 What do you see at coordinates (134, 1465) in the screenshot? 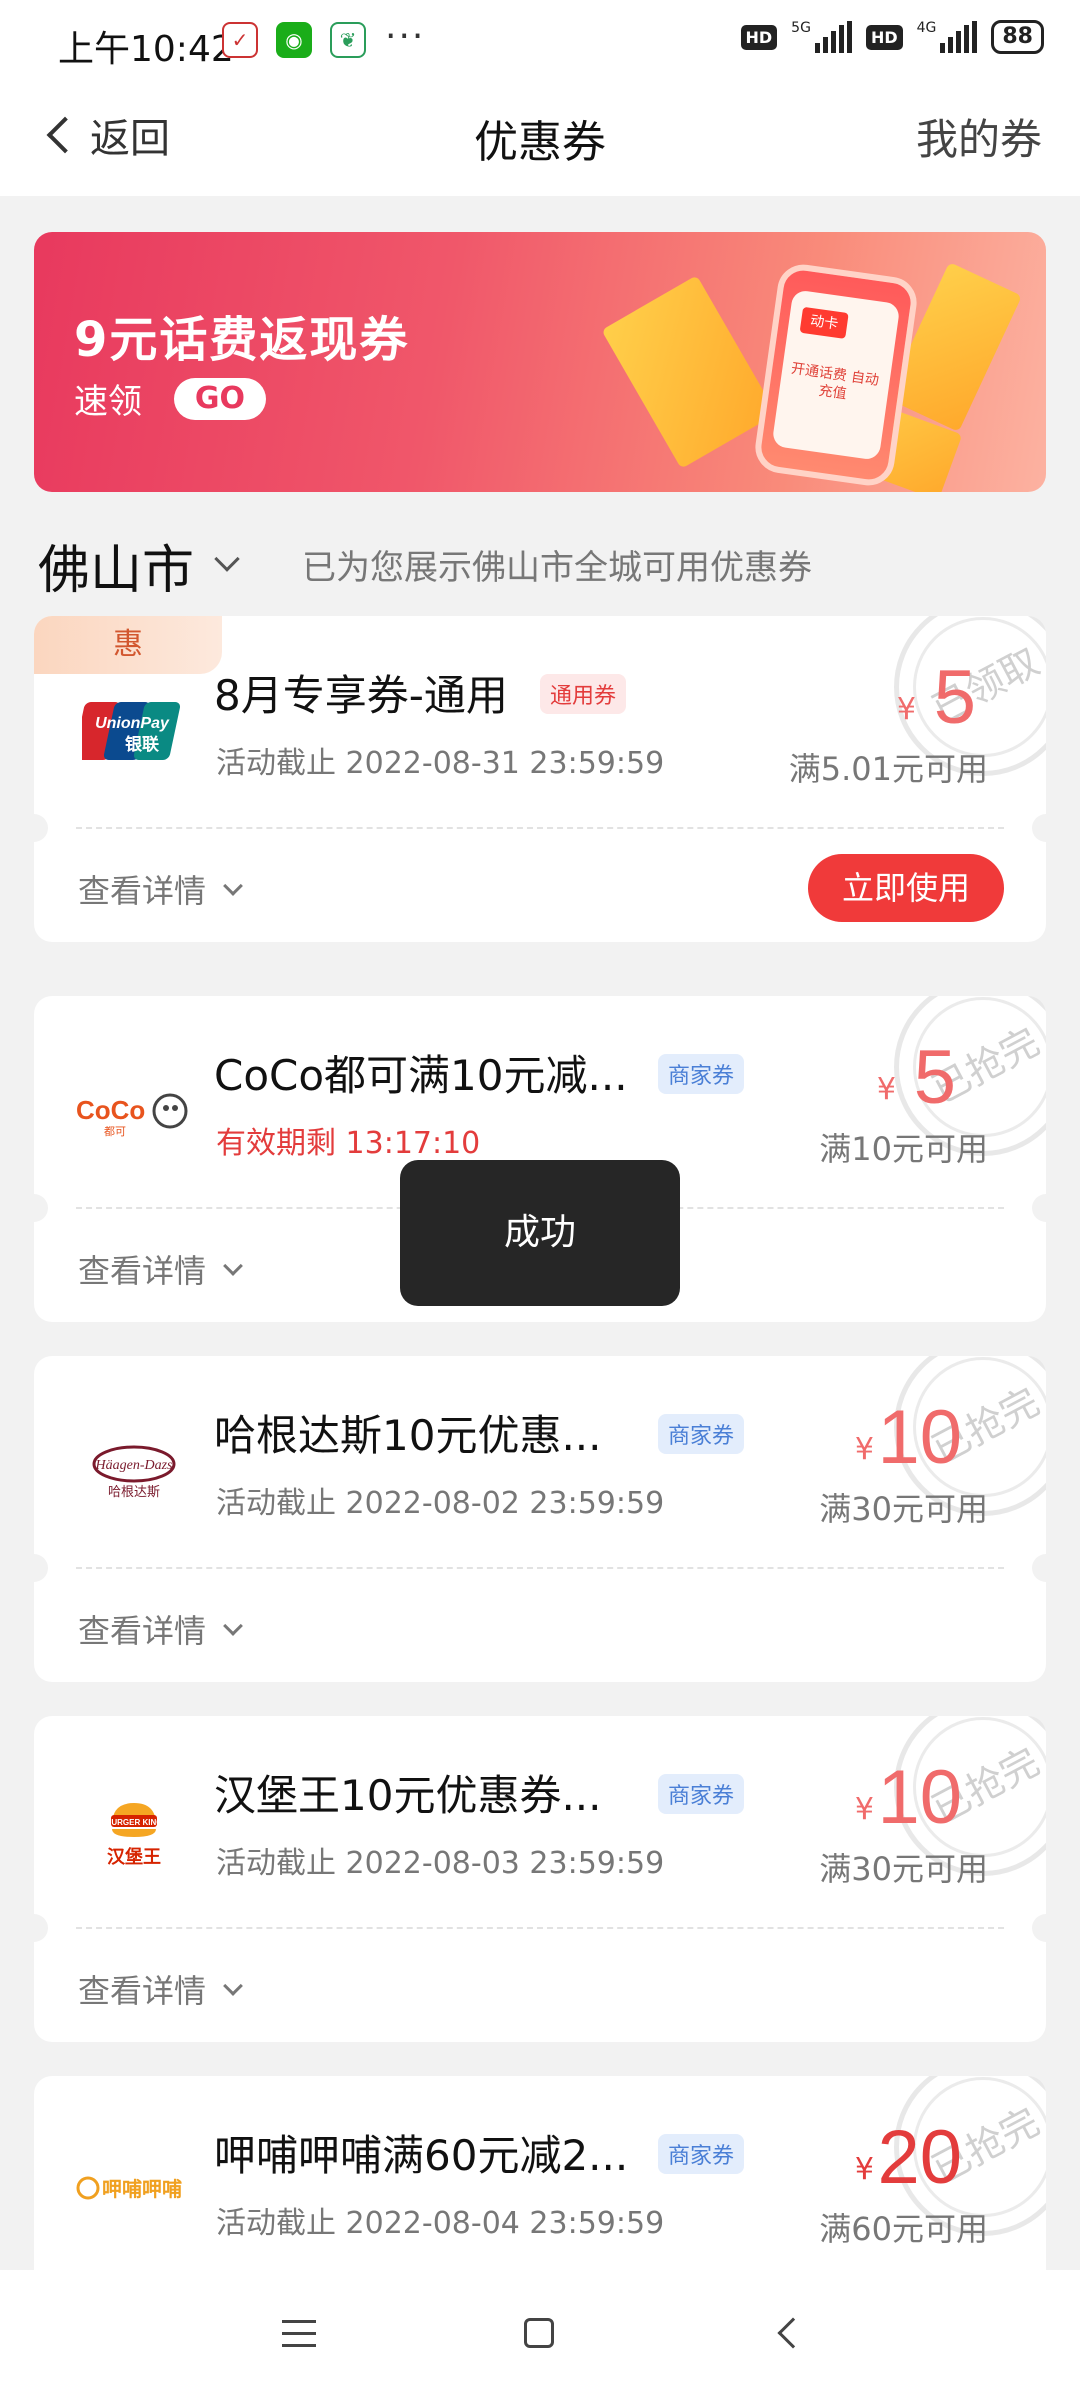
I see `svg-text: Häagen-Dazs` at bounding box center [134, 1465].